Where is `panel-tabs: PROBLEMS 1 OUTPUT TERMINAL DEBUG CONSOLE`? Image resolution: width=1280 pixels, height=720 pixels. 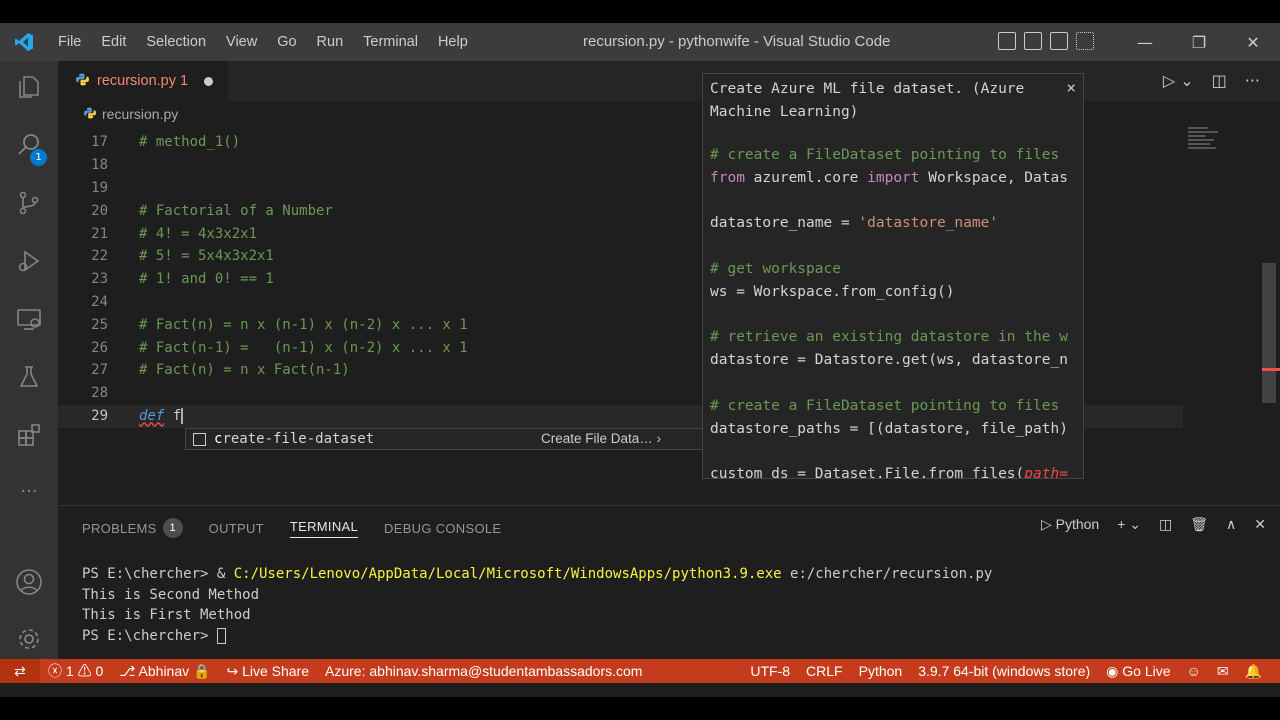
panel-tabs: PROBLEMS 1 OUTPUT TERMINAL DEBUG CONSOLE is located at coordinates (291, 528).